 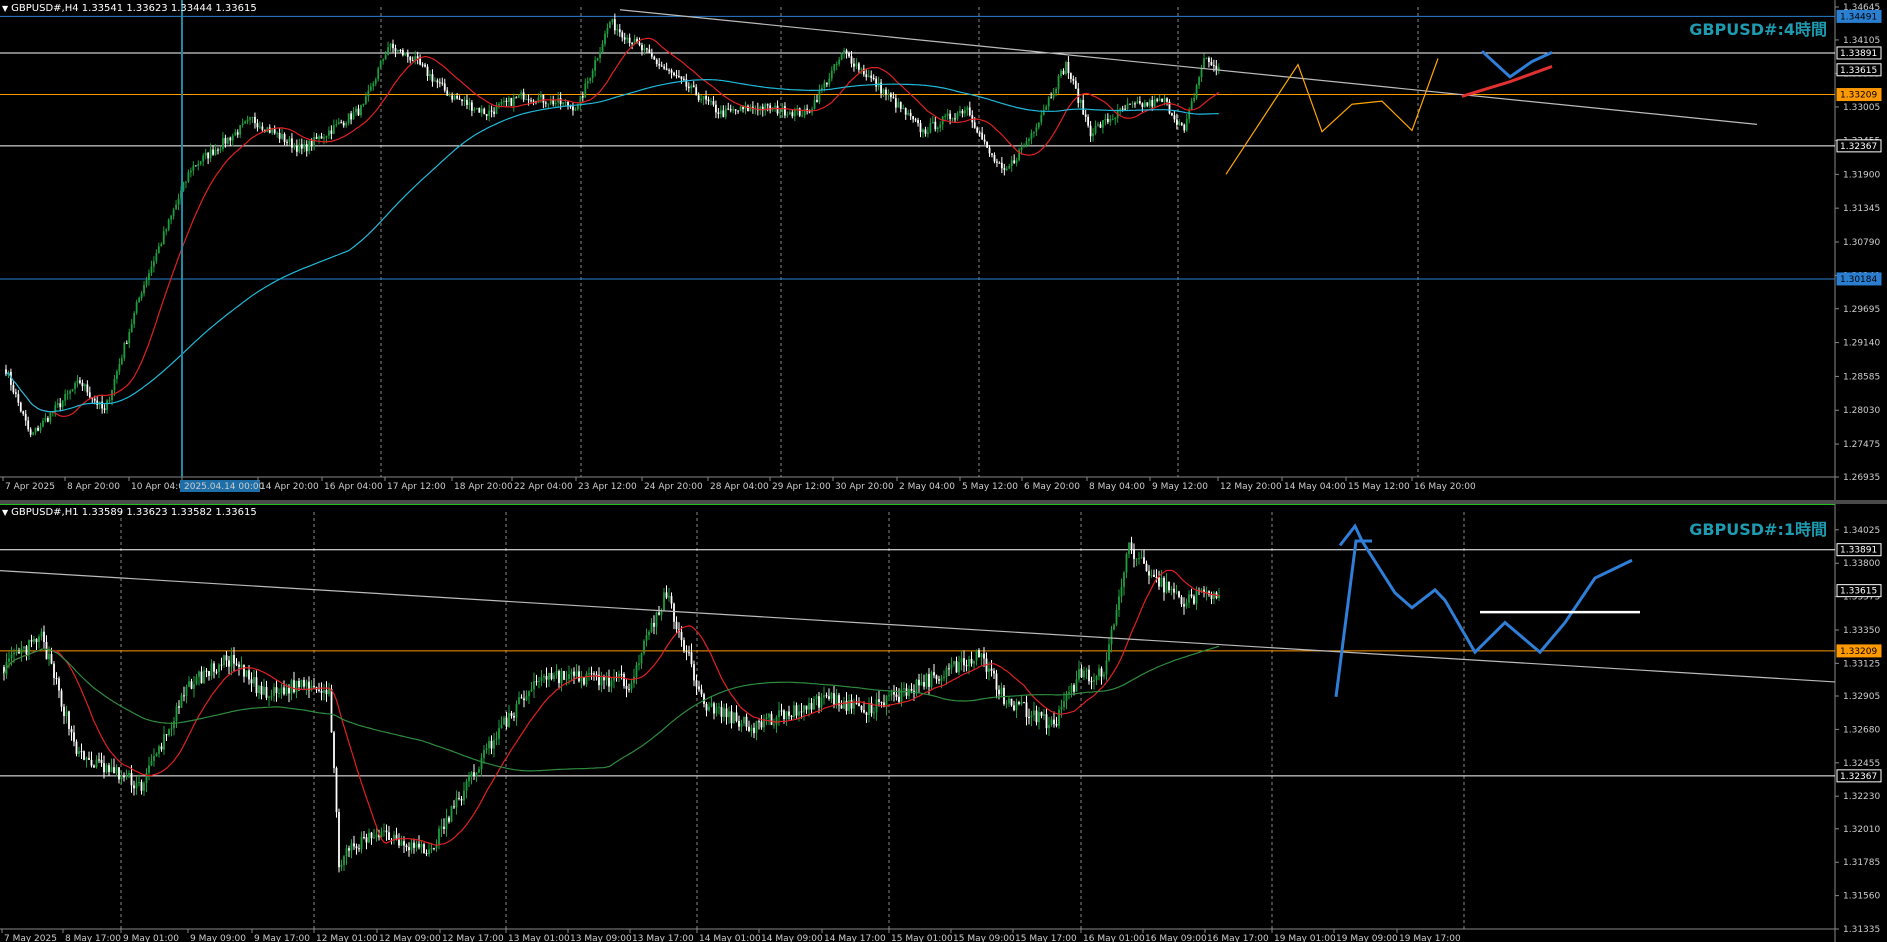 What do you see at coordinates (1861, 697) in the screenshot?
I see `price-tick-label: 1.32905` at bounding box center [1861, 697].